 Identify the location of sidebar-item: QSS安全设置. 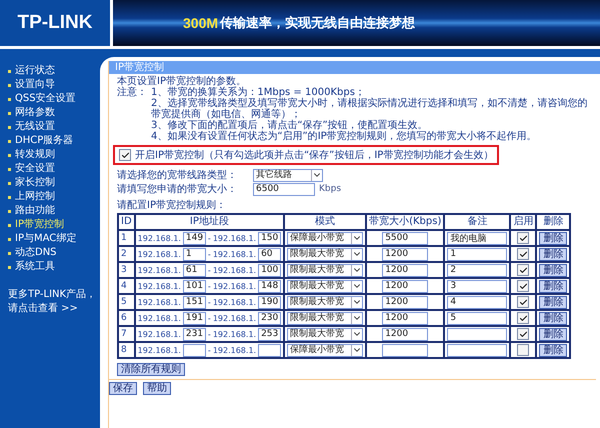
(54, 99).